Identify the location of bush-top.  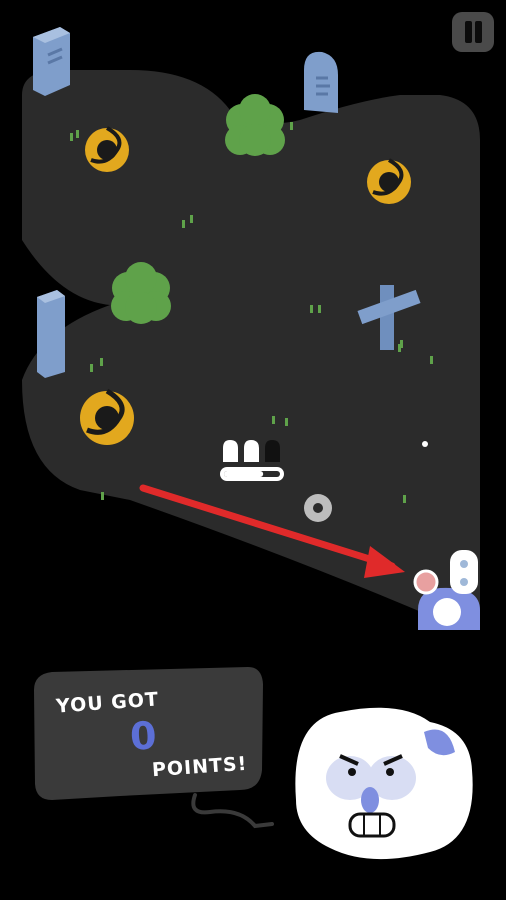
(255, 125).